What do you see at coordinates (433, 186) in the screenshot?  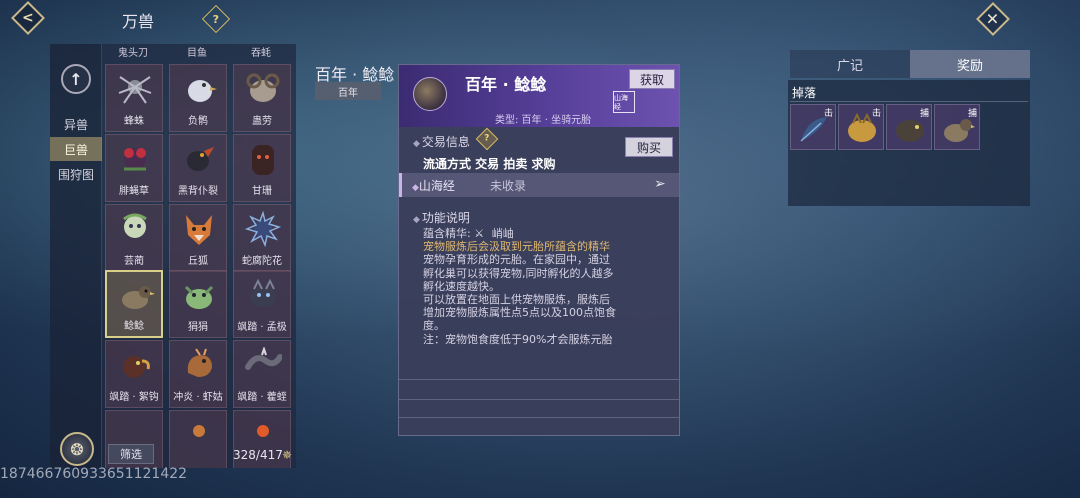 I see `shanhaijing-label: ◆山海经` at bounding box center [433, 186].